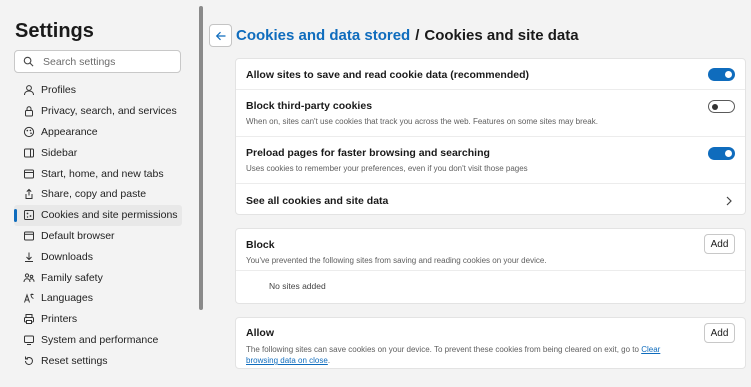 This screenshot has height=387, width=751. I want to click on sidebar-item-start-home: Start, home, and new tabs, so click(98, 173).